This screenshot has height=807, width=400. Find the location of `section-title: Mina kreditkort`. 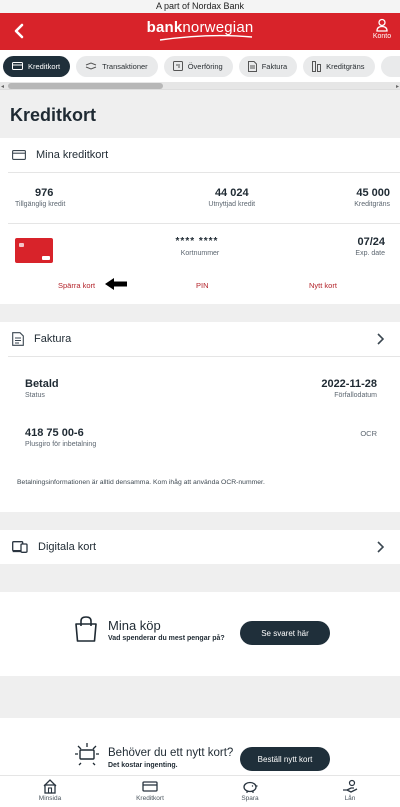

section-title: Mina kreditkort is located at coordinates (72, 155).